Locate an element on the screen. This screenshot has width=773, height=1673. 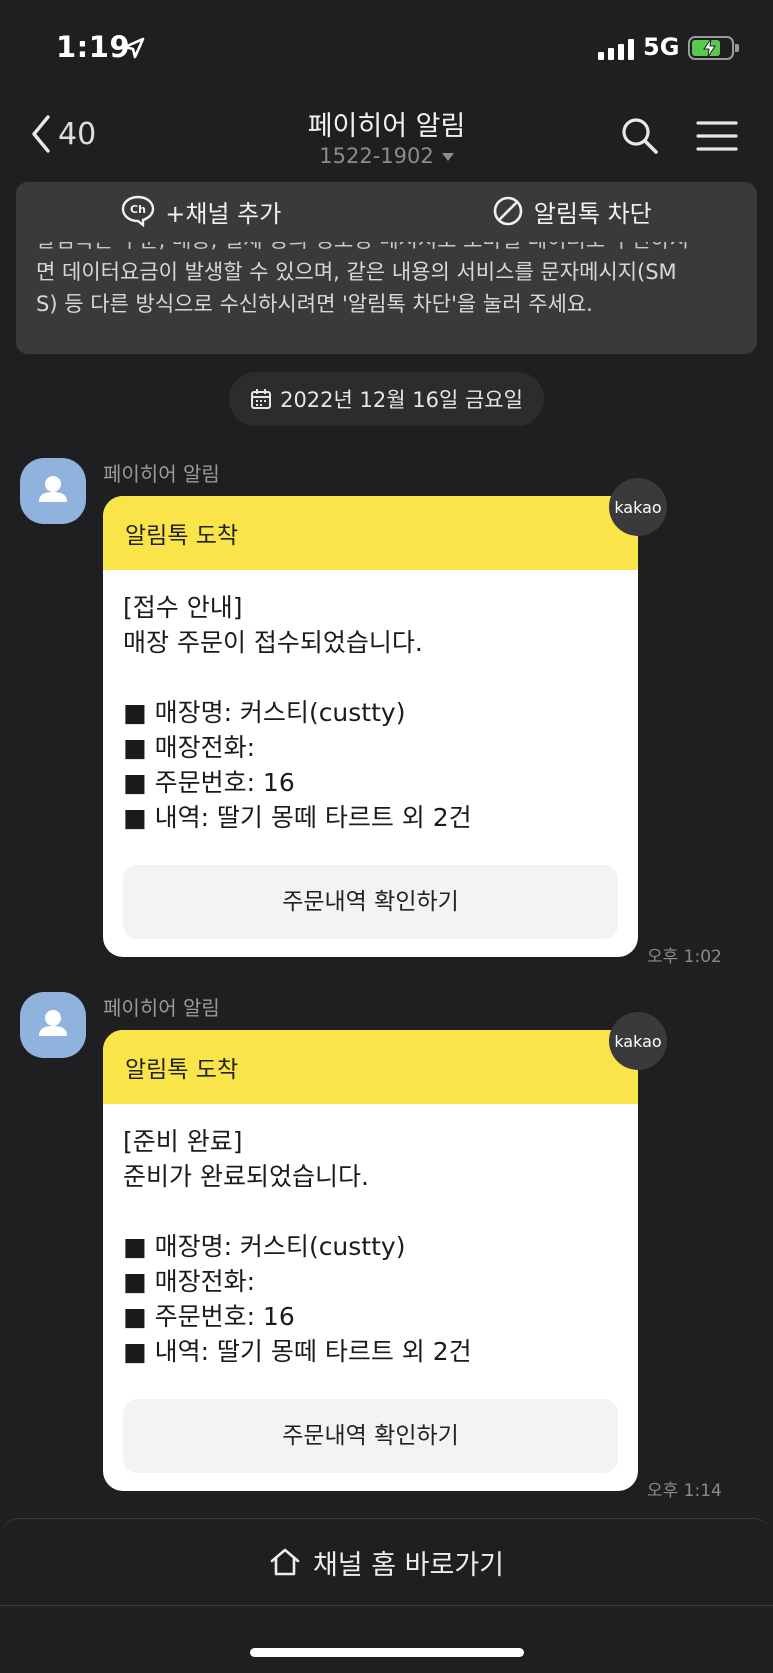
add-channel-button: Ch +채널 추가 is located at coordinates (201, 211).